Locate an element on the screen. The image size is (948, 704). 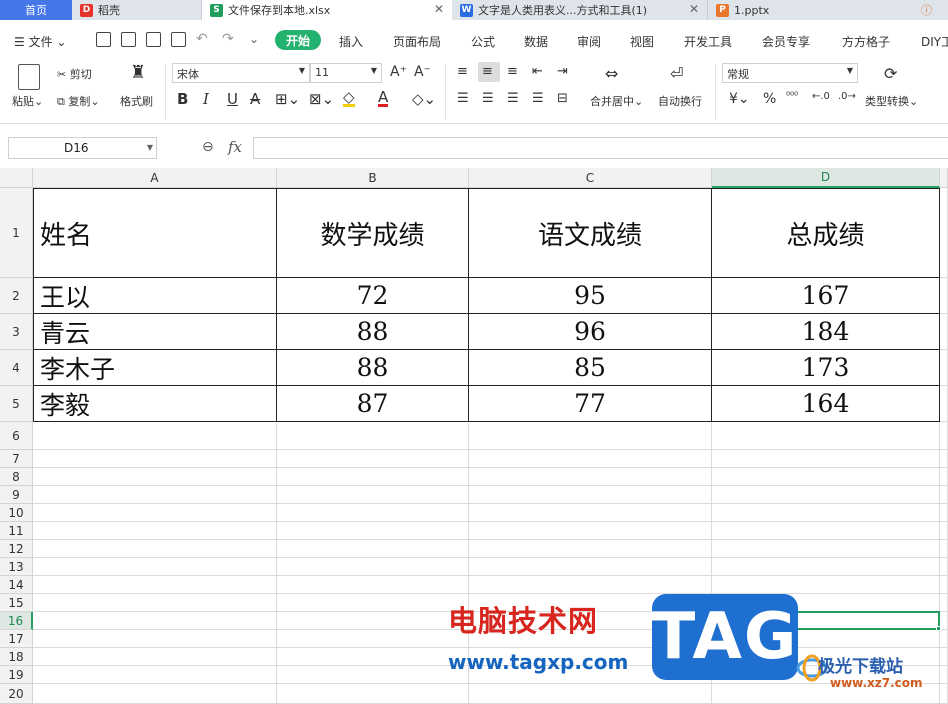
table-cell: 87 is located at coordinates (373, 404).